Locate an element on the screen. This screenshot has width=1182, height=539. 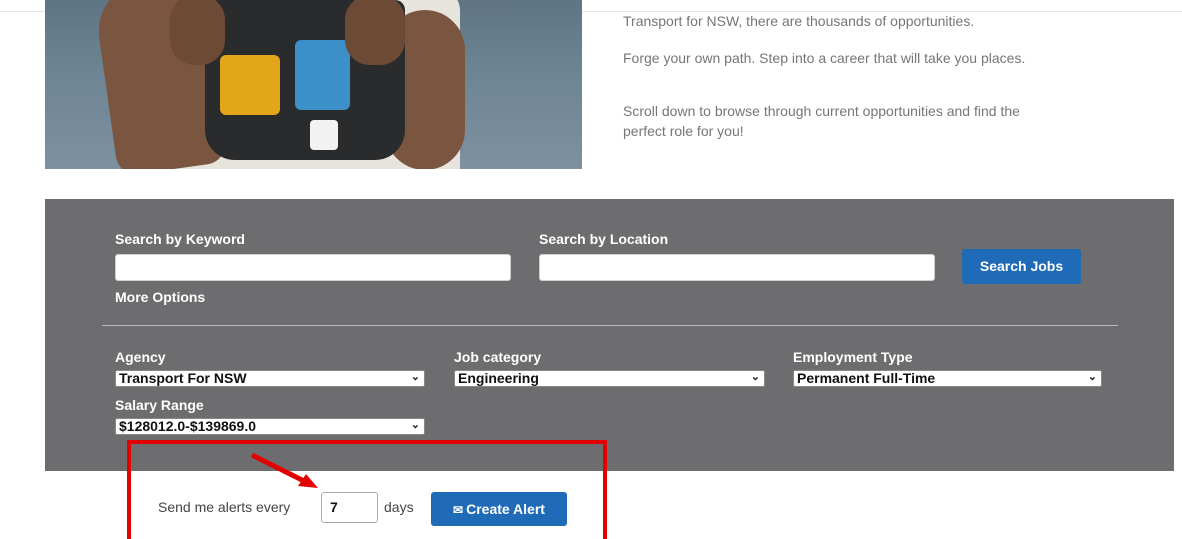
salary-range-select: $128012.0-$139869.0 ⌄ is located at coordinates (270, 426).